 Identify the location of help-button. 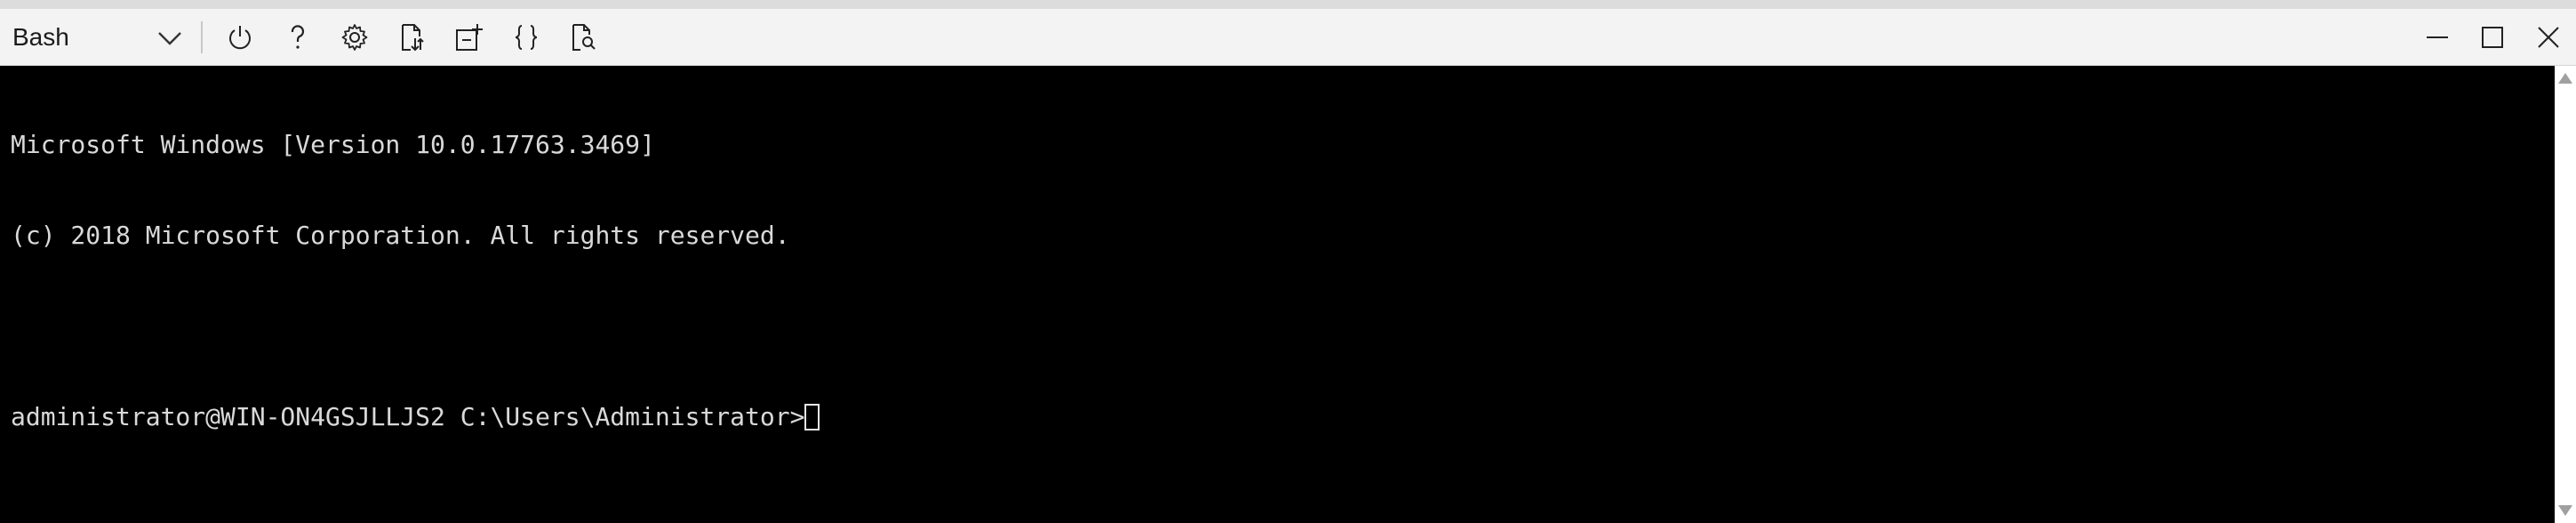
(297, 37).